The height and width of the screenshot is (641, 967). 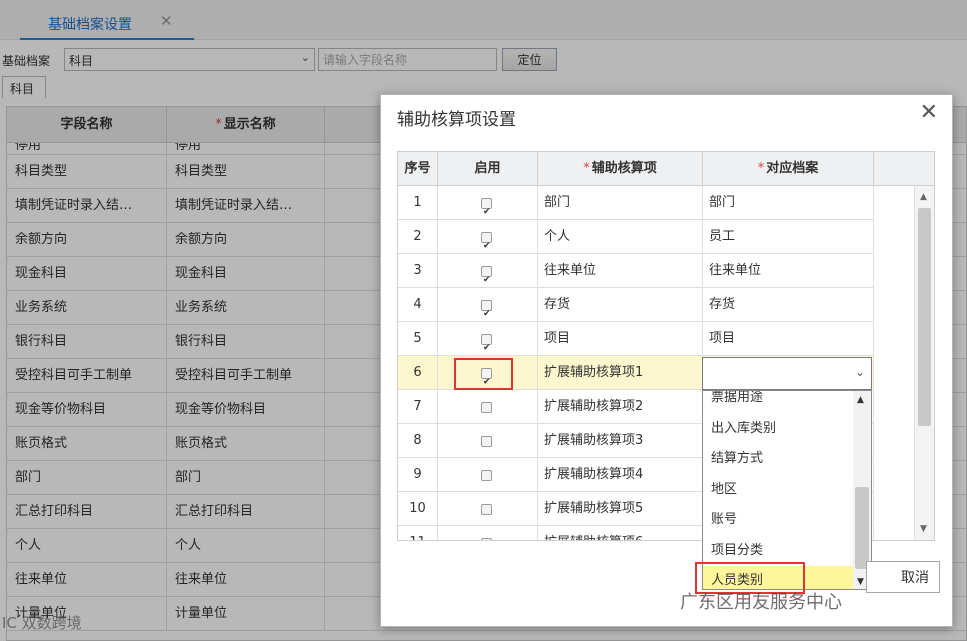 What do you see at coordinates (620, 203) in the screenshot?
I see `cell-auxiliary-item: 部门` at bounding box center [620, 203].